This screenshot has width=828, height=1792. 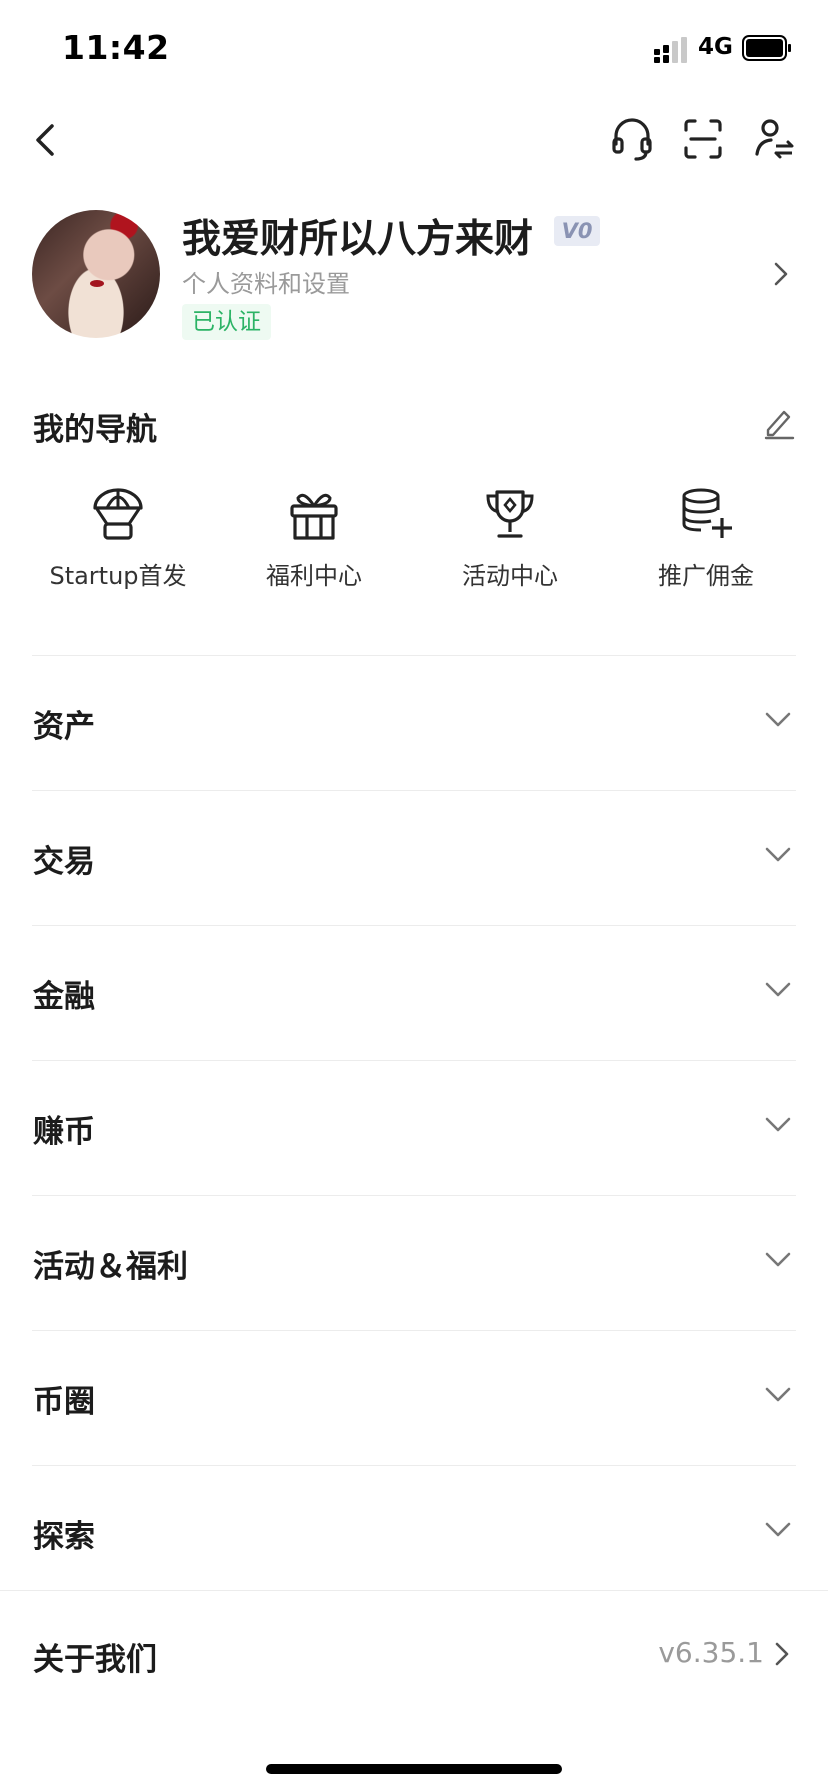 What do you see at coordinates (64, 727) in the screenshot?
I see `section-label: 资产` at bounding box center [64, 727].